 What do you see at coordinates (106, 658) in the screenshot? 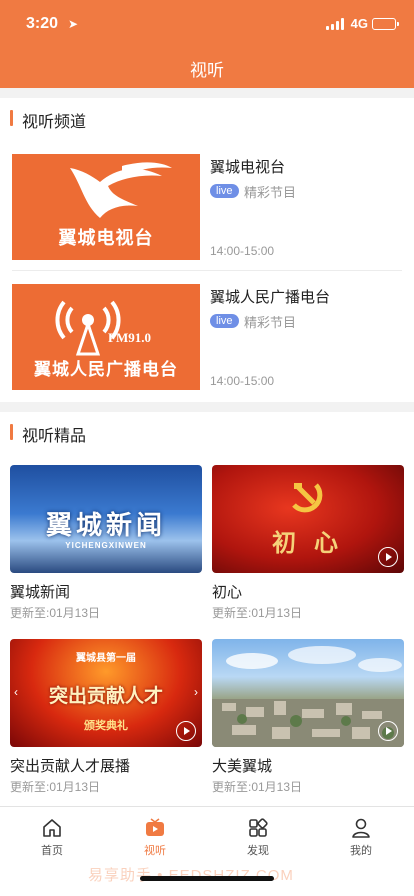
I see `thumbnail-top-text: 翼城县第一届` at bounding box center [106, 658].